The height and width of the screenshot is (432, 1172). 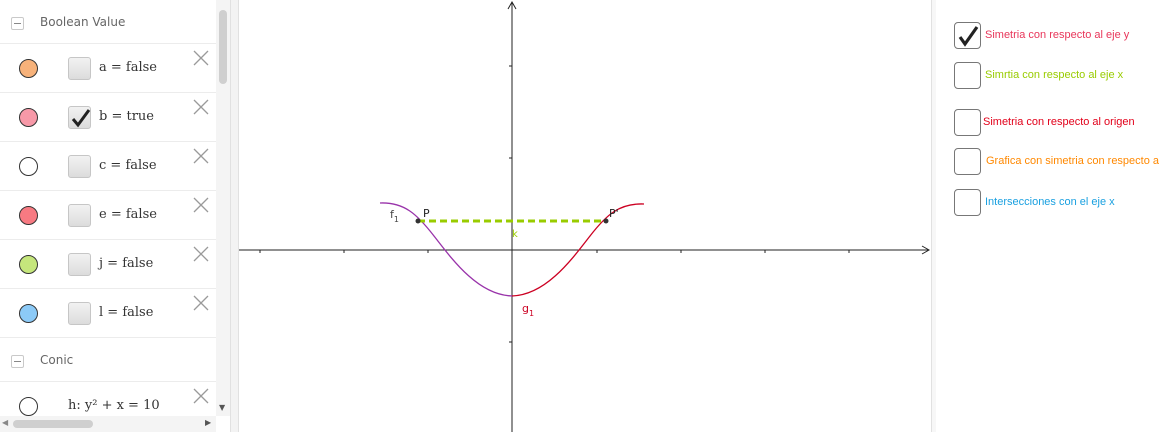 I want to click on label-k: k, so click(x=515, y=234).